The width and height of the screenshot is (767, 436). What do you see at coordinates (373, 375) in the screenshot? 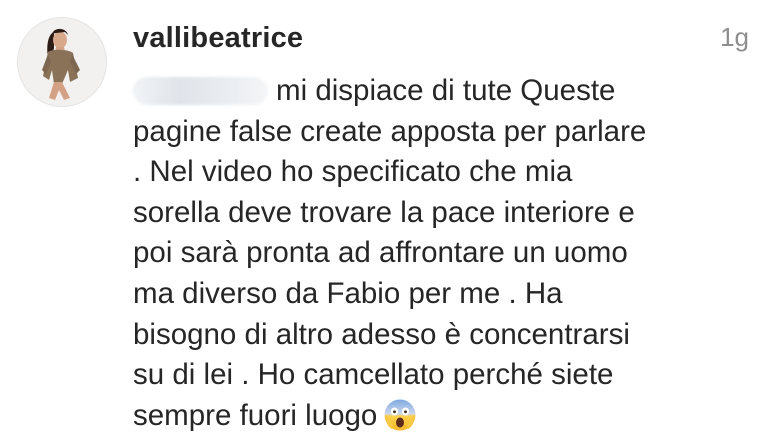
I see `comment-line-8: su di lei . Ho camcellato perché siete` at bounding box center [373, 375].